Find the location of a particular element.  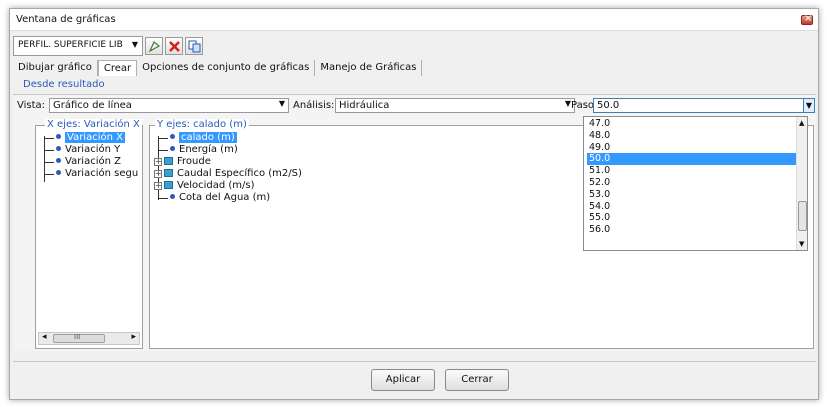

y-axis-item: Energía (m) is located at coordinates (204, 149).